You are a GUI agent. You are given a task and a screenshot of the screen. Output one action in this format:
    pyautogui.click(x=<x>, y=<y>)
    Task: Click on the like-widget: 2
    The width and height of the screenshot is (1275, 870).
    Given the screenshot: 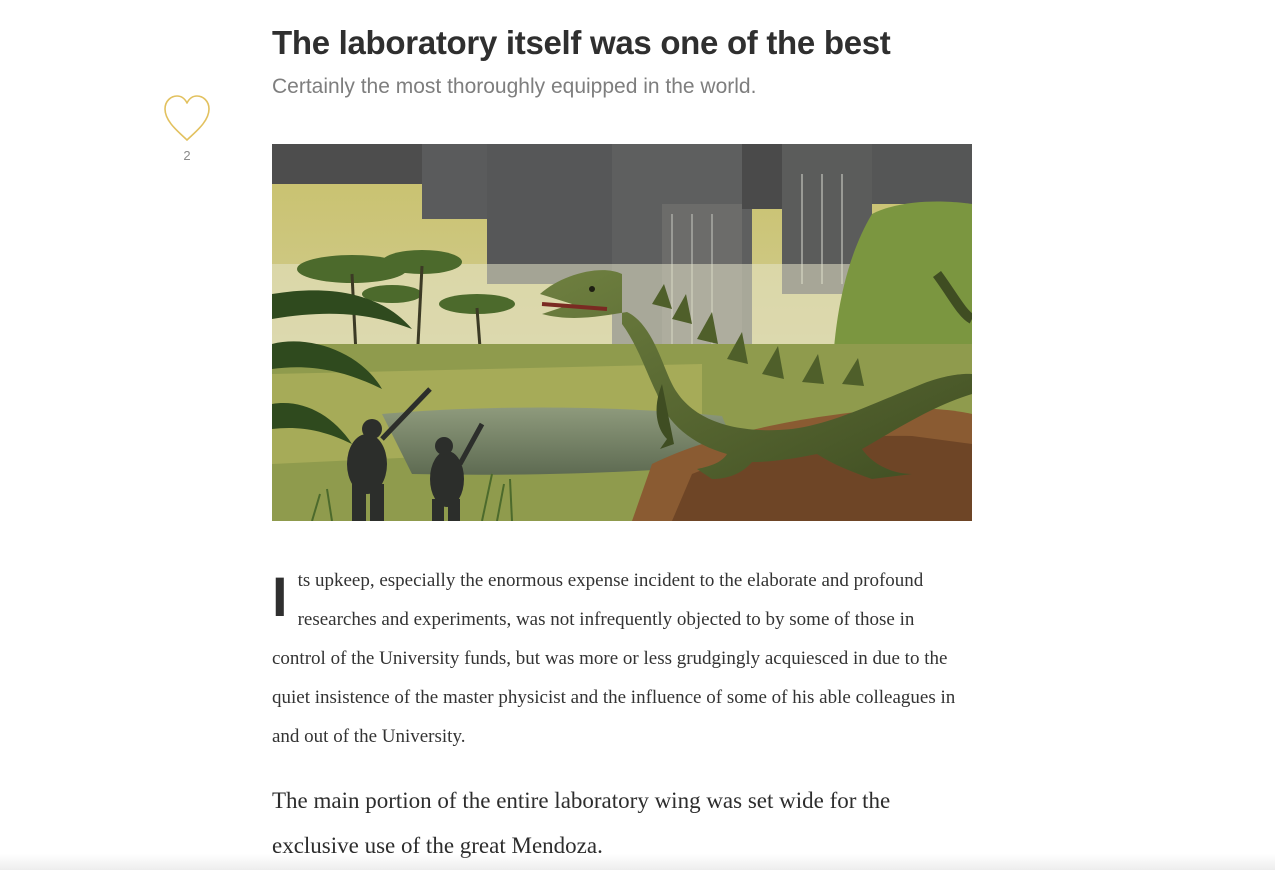 What is the action you would take?
    pyautogui.click(x=187, y=128)
    